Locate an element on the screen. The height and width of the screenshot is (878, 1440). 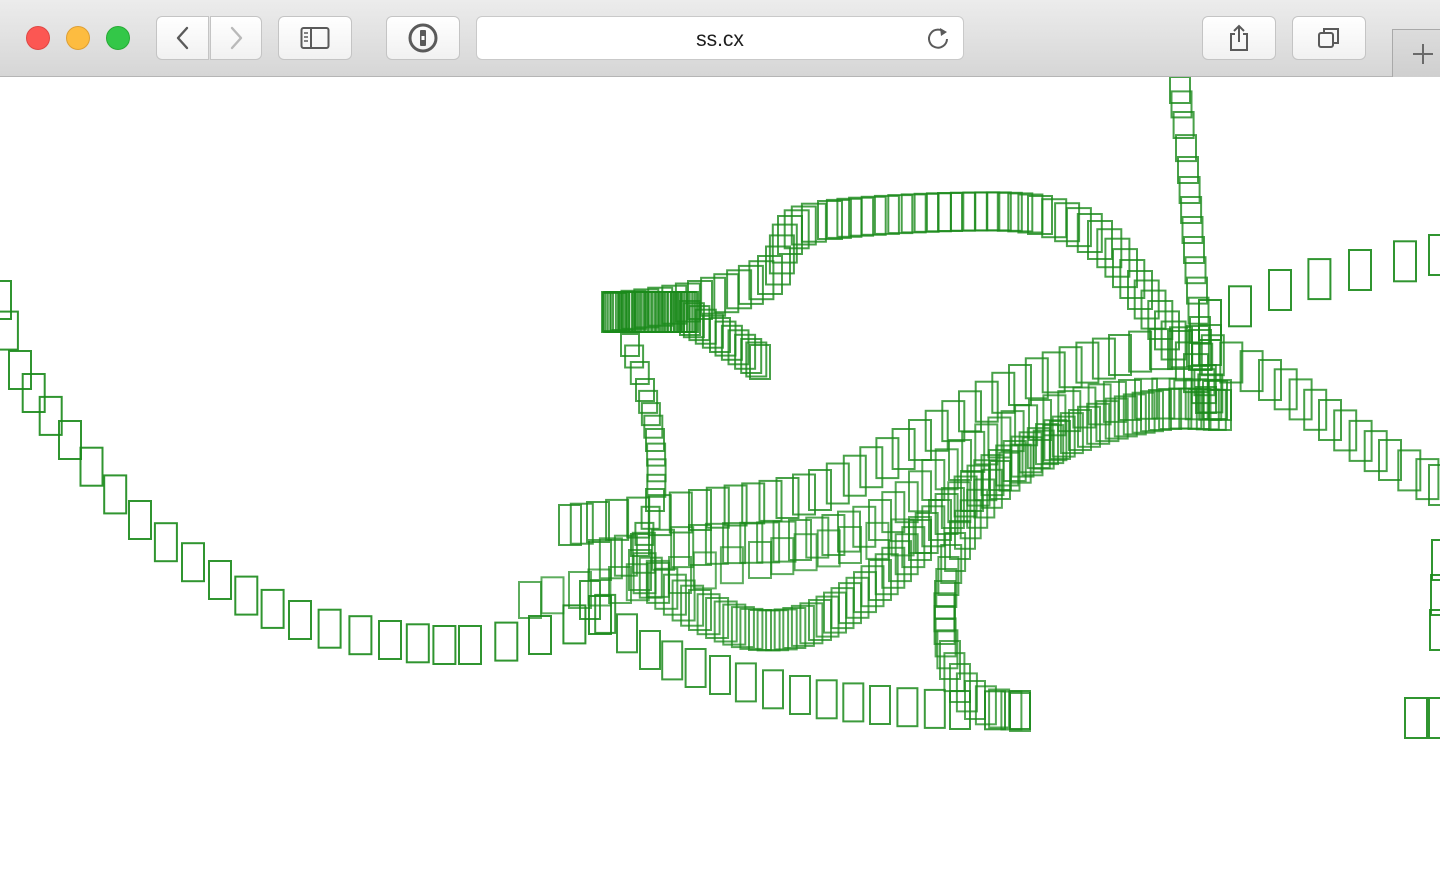
password-manager-button is located at coordinates (423, 38).